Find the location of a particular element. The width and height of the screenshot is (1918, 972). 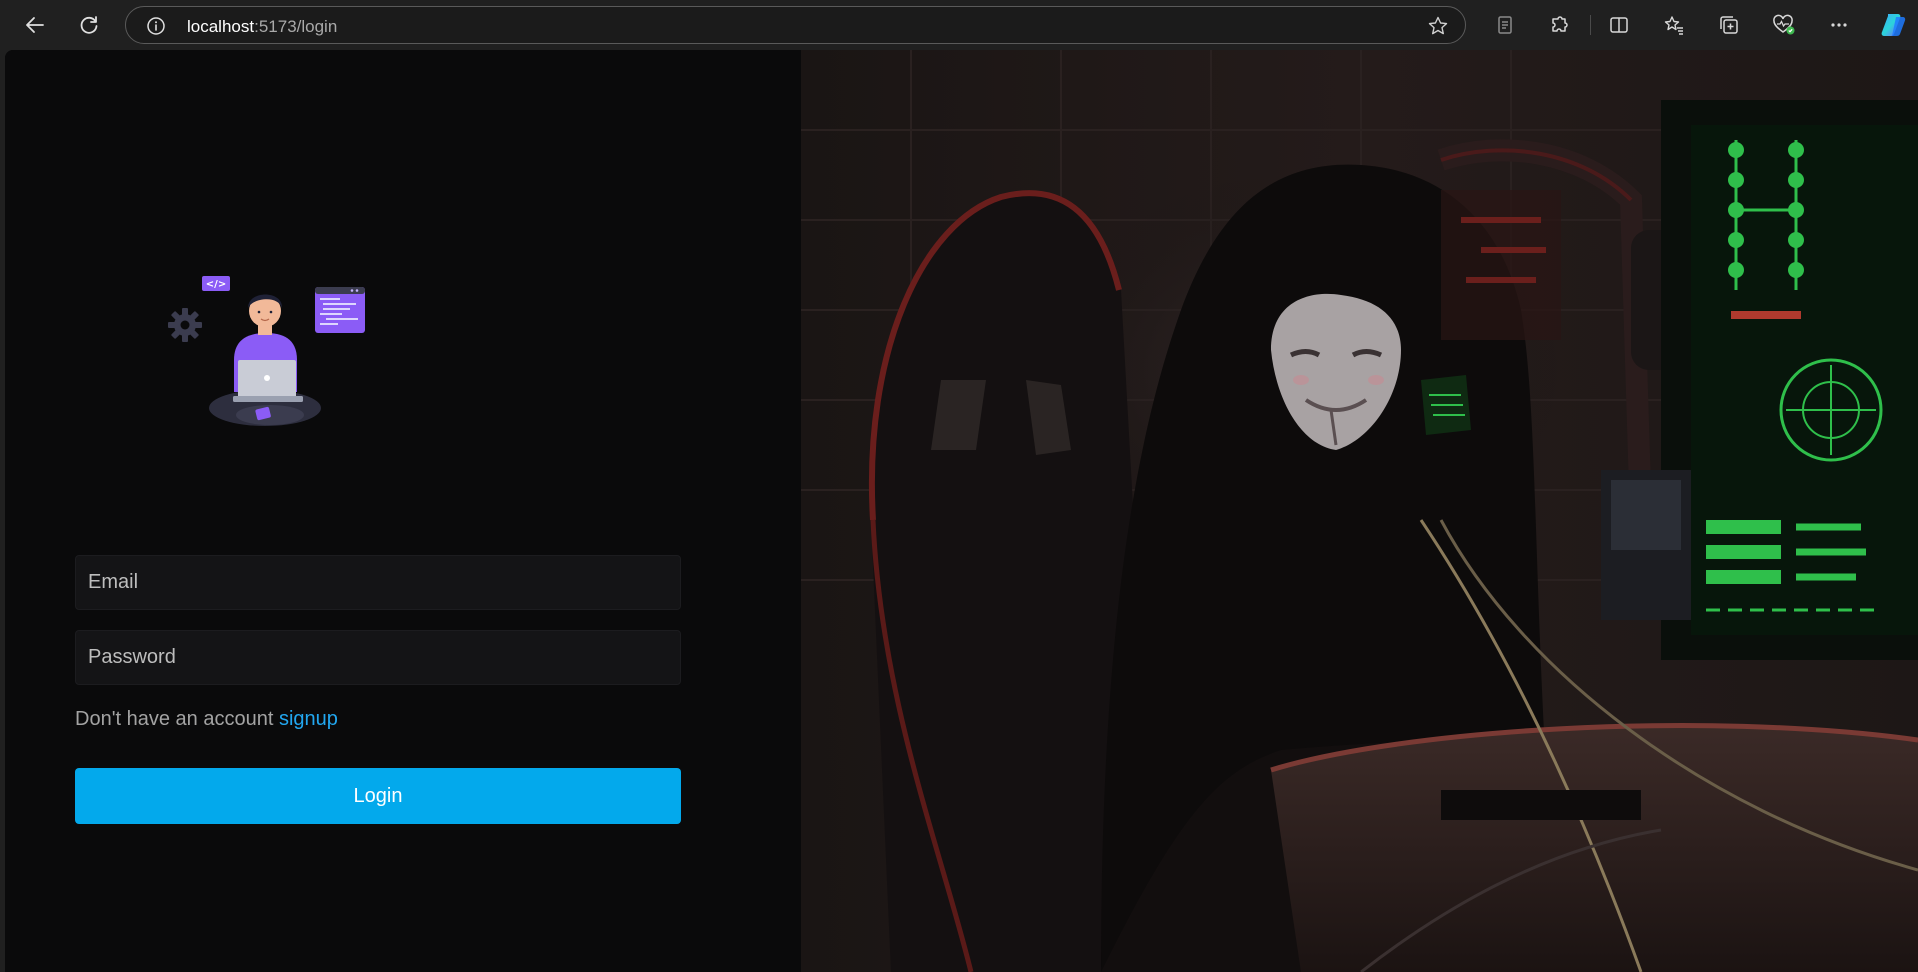

address-bar: localhost:5173/login is located at coordinates (795, 25).